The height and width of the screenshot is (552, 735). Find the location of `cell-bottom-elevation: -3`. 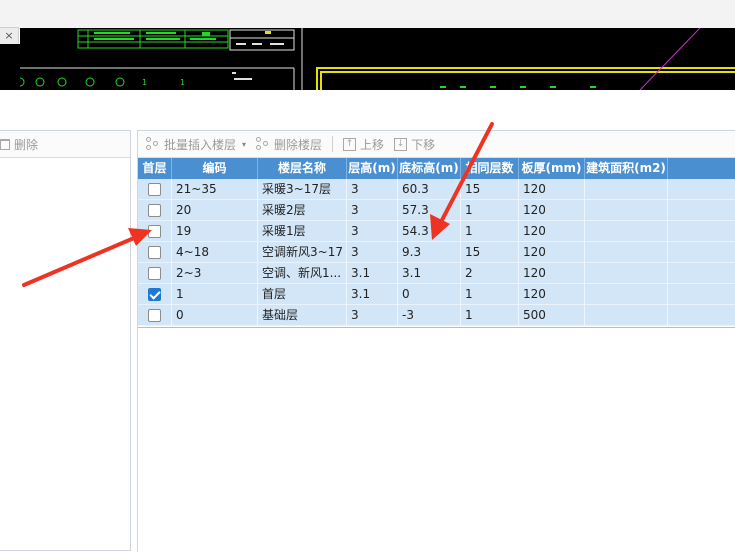

cell-bottom-elevation: -3 is located at coordinates (429, 315).